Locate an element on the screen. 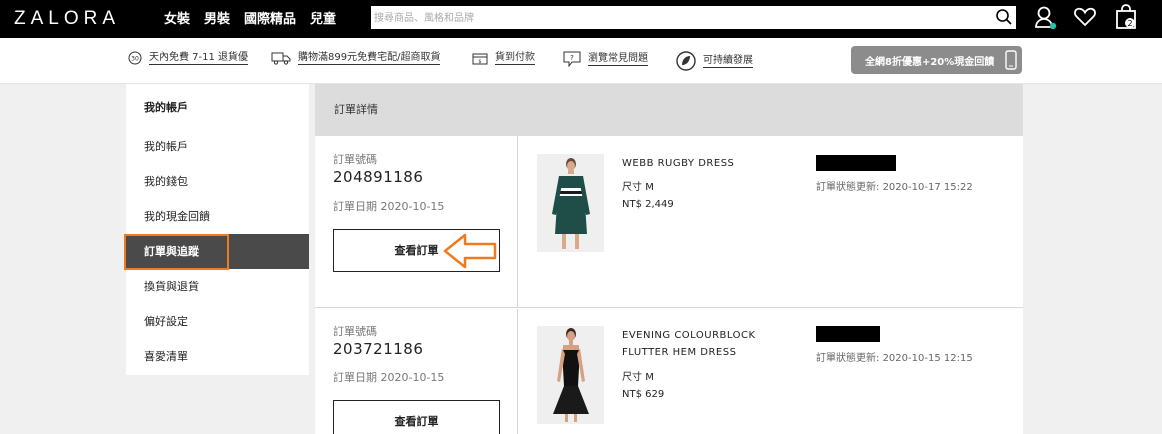  faq-icon: ? is located at coordinates (572, 59).